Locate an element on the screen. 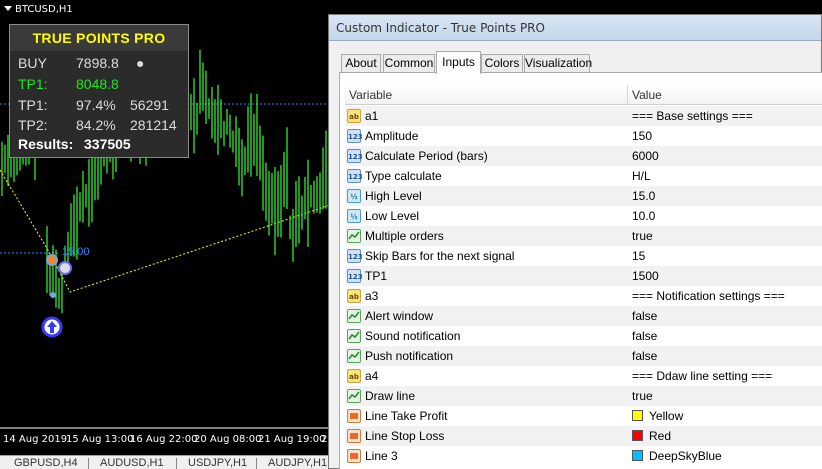 The height and width of the screenshot is (469, 822). chart-tab-usdjpy: USDJPY,H1 is located at coordinates (217, 463).